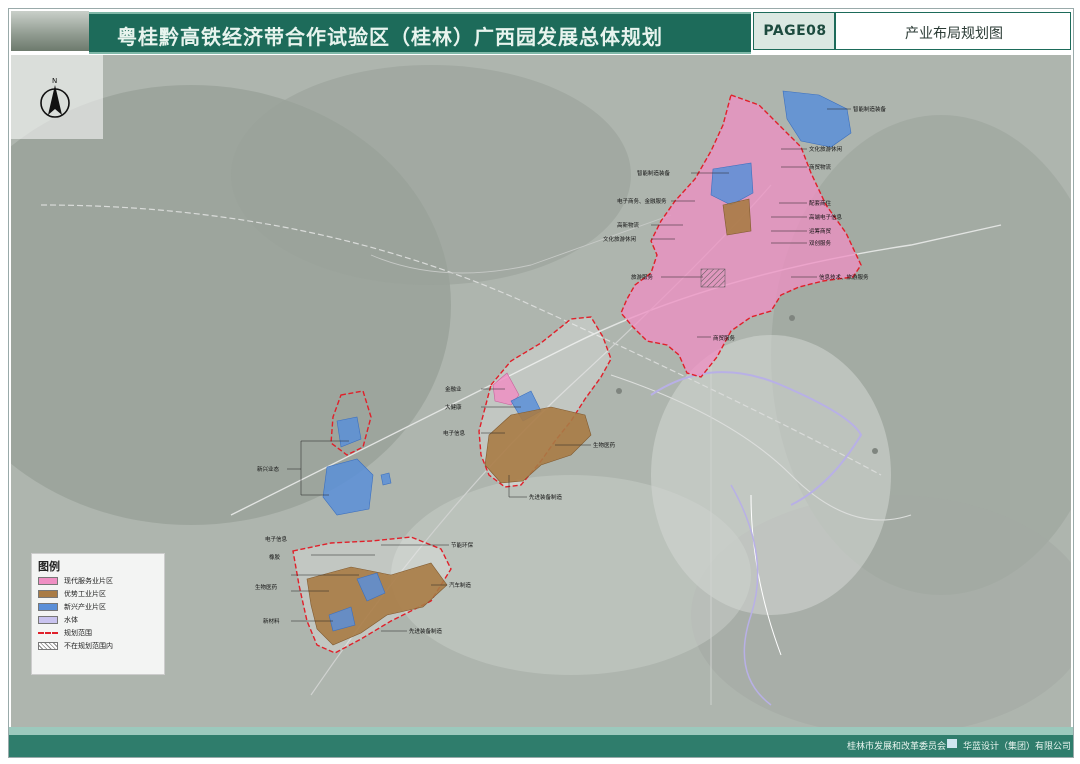 The image size is (1080, 764). I want to click on title-band: 粤桂黔高铁经济带合作试验区（桂林）广西园发展总体规划, so click(420, 33).